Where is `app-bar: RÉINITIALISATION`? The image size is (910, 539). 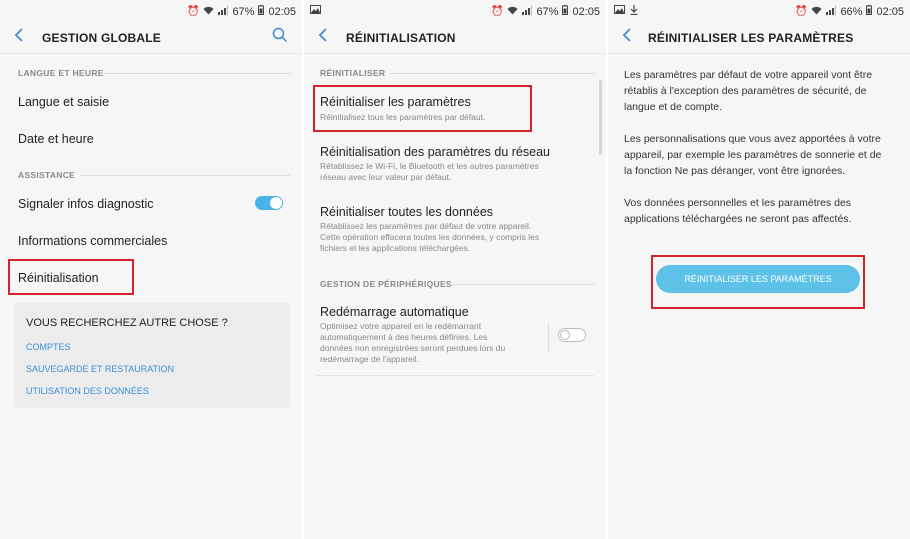
app-bar: RÉINITIALISATION is located at coordinates (455, 38).